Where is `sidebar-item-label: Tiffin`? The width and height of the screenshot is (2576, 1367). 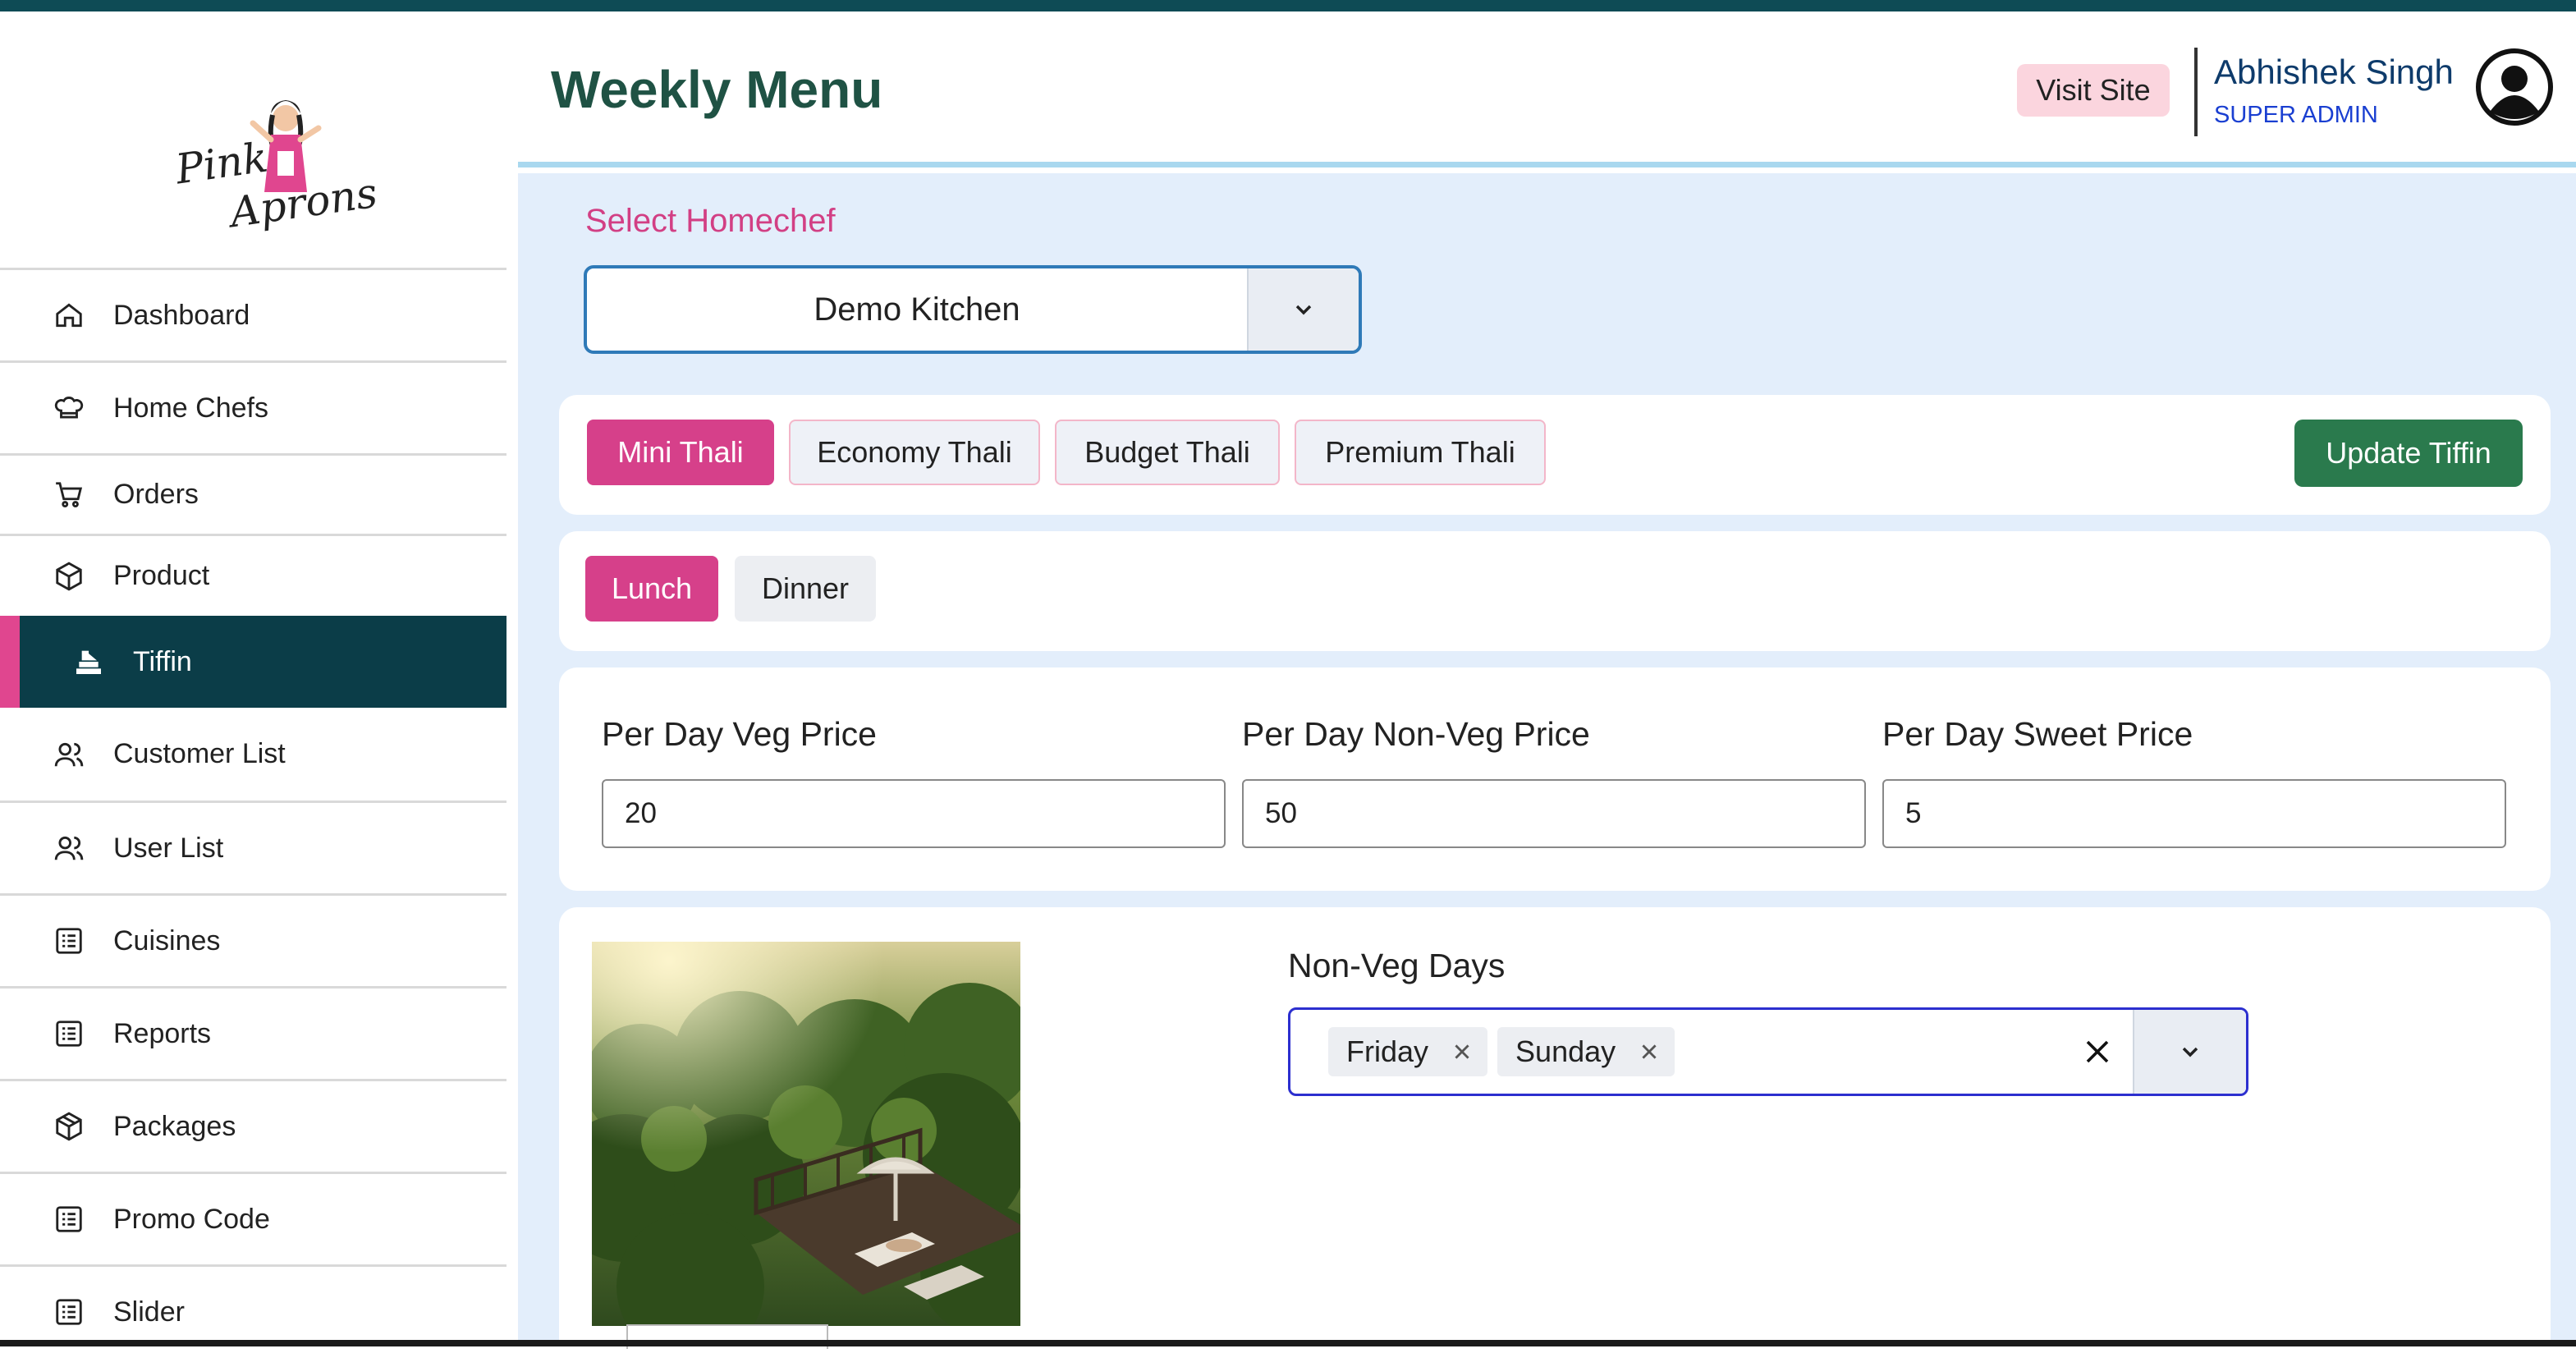 sidebar-item-label: Tiffin is located at coordinates (163, 661).